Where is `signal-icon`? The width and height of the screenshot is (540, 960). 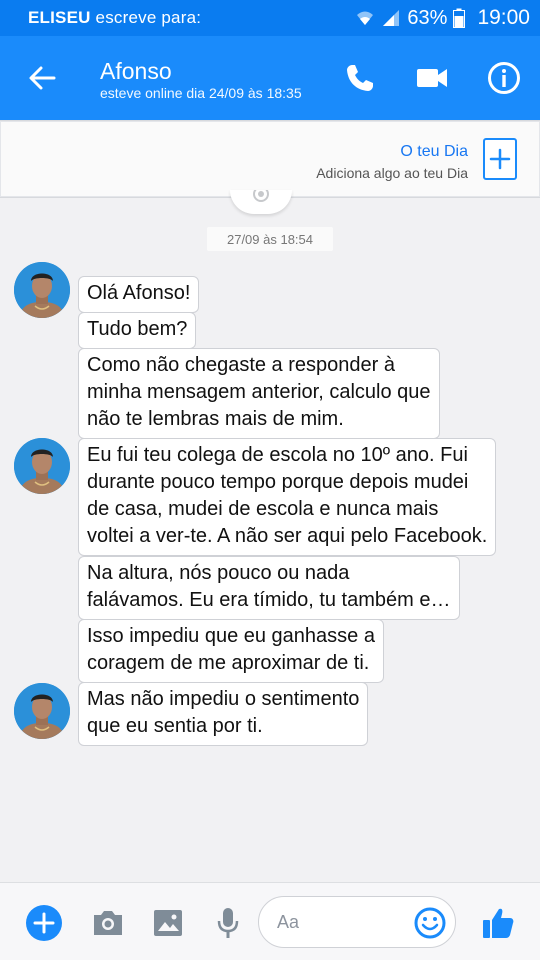 signal-icon is located at coordinates (391, 18).